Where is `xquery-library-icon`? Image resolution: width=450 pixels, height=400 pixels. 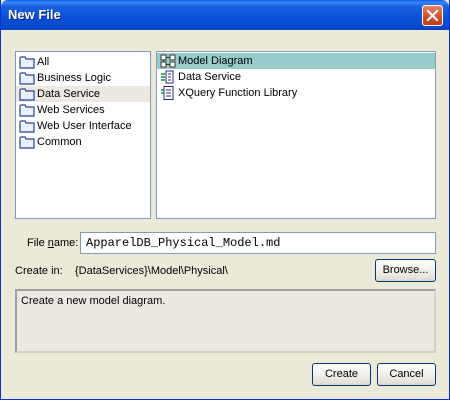
xquery-library-icon is located at coordinates (167, 93).